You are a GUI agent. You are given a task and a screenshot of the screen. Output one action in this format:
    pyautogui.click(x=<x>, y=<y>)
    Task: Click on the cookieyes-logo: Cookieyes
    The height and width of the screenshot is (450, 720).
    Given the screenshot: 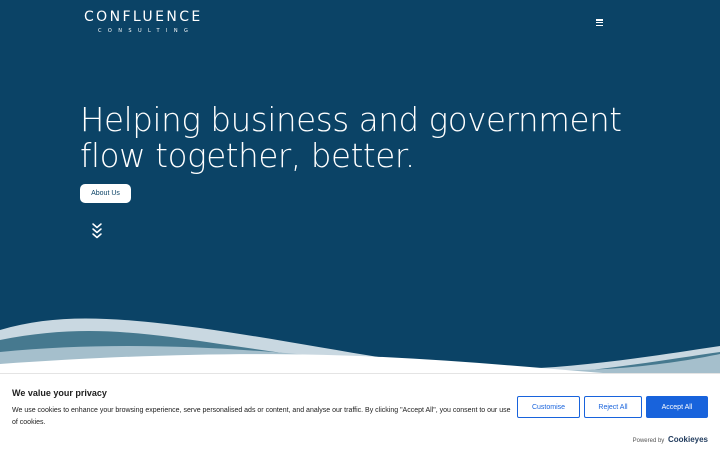 What is the action you would take?
    pyautogui.click(x=688, y=439)
    